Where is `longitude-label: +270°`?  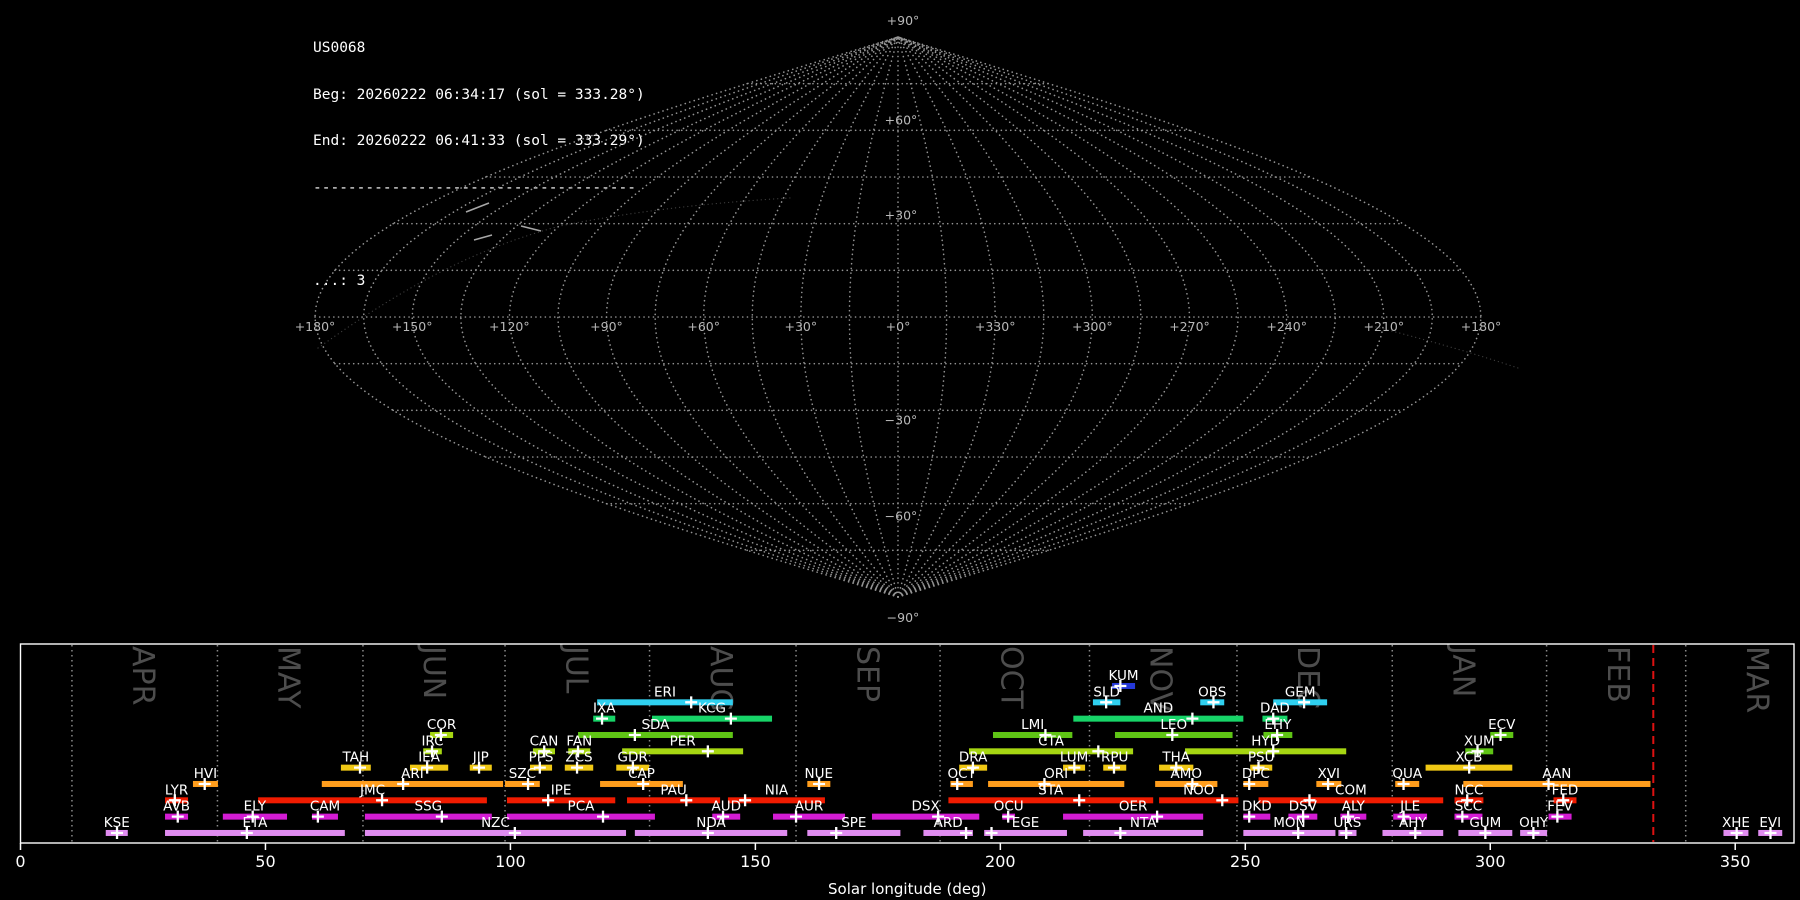
longitude-label: +270° is located at coordinates (1189, 326).